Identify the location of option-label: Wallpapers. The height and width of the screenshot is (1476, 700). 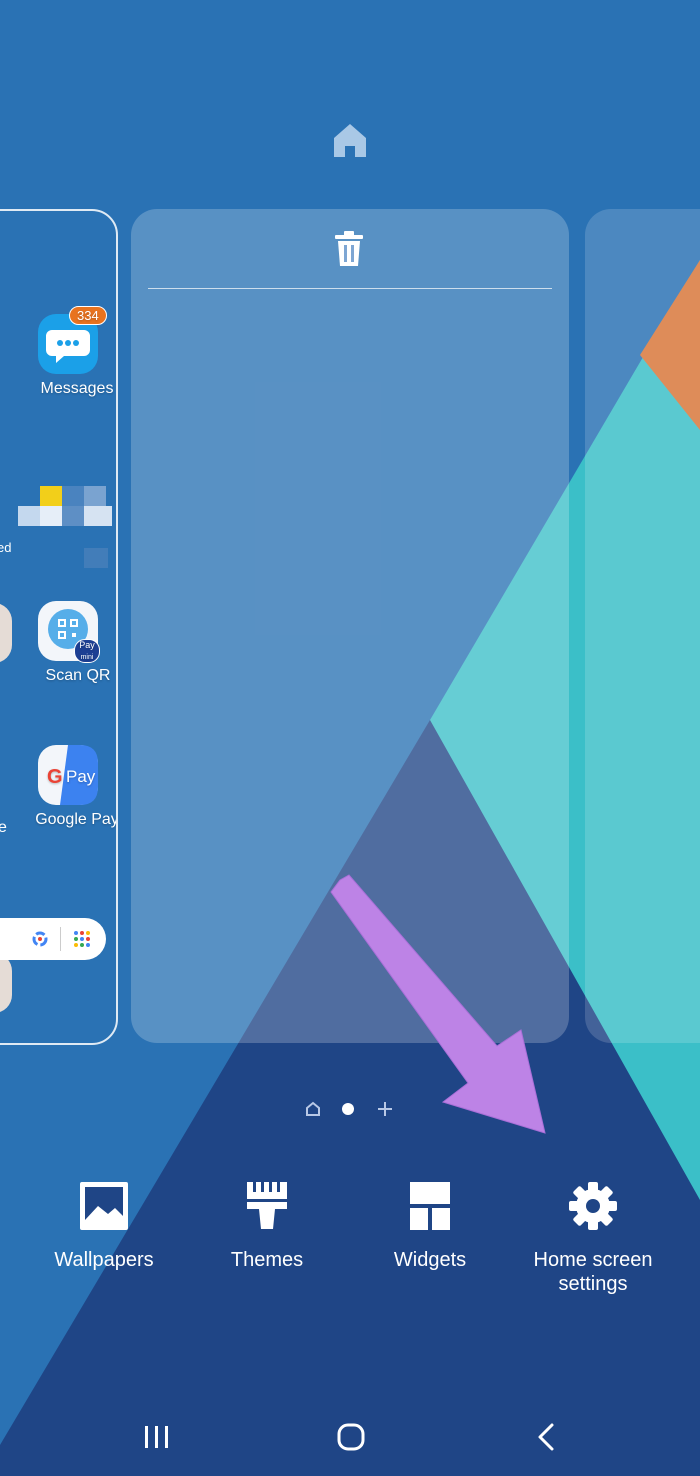
(104, 1260).